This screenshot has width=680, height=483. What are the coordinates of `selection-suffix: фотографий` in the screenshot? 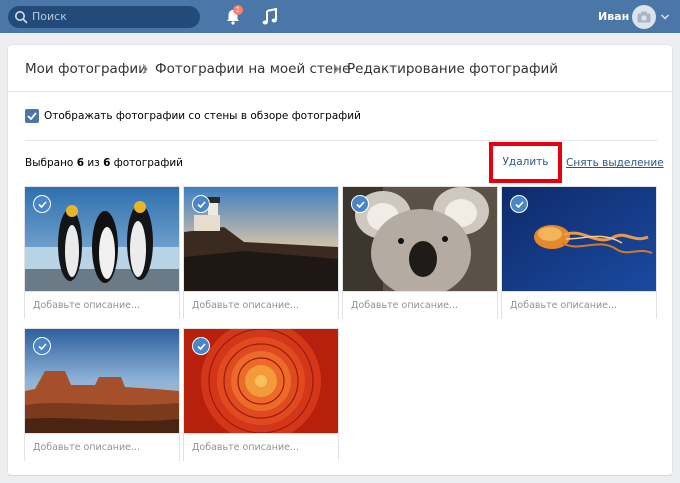 It's located at (148, 163).